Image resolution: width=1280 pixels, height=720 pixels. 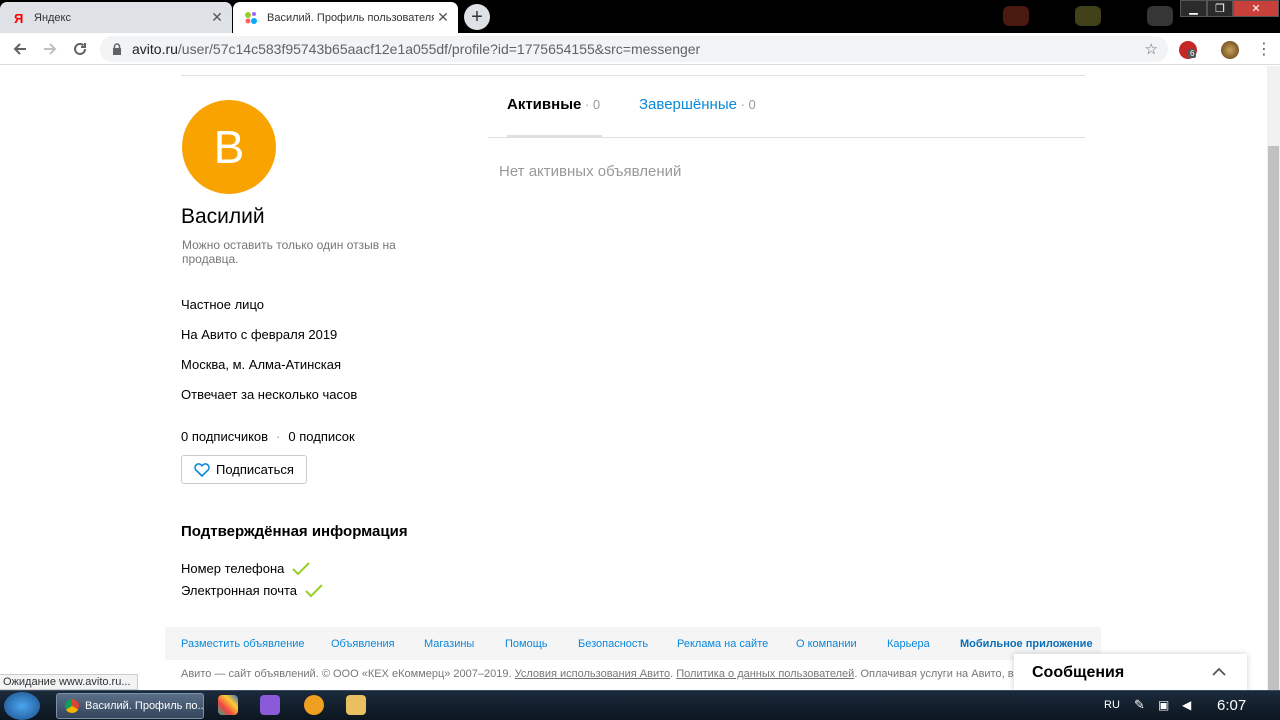 I want to click on tab-finished-listings: Завершённые · 0, so click(x=697, y=104).